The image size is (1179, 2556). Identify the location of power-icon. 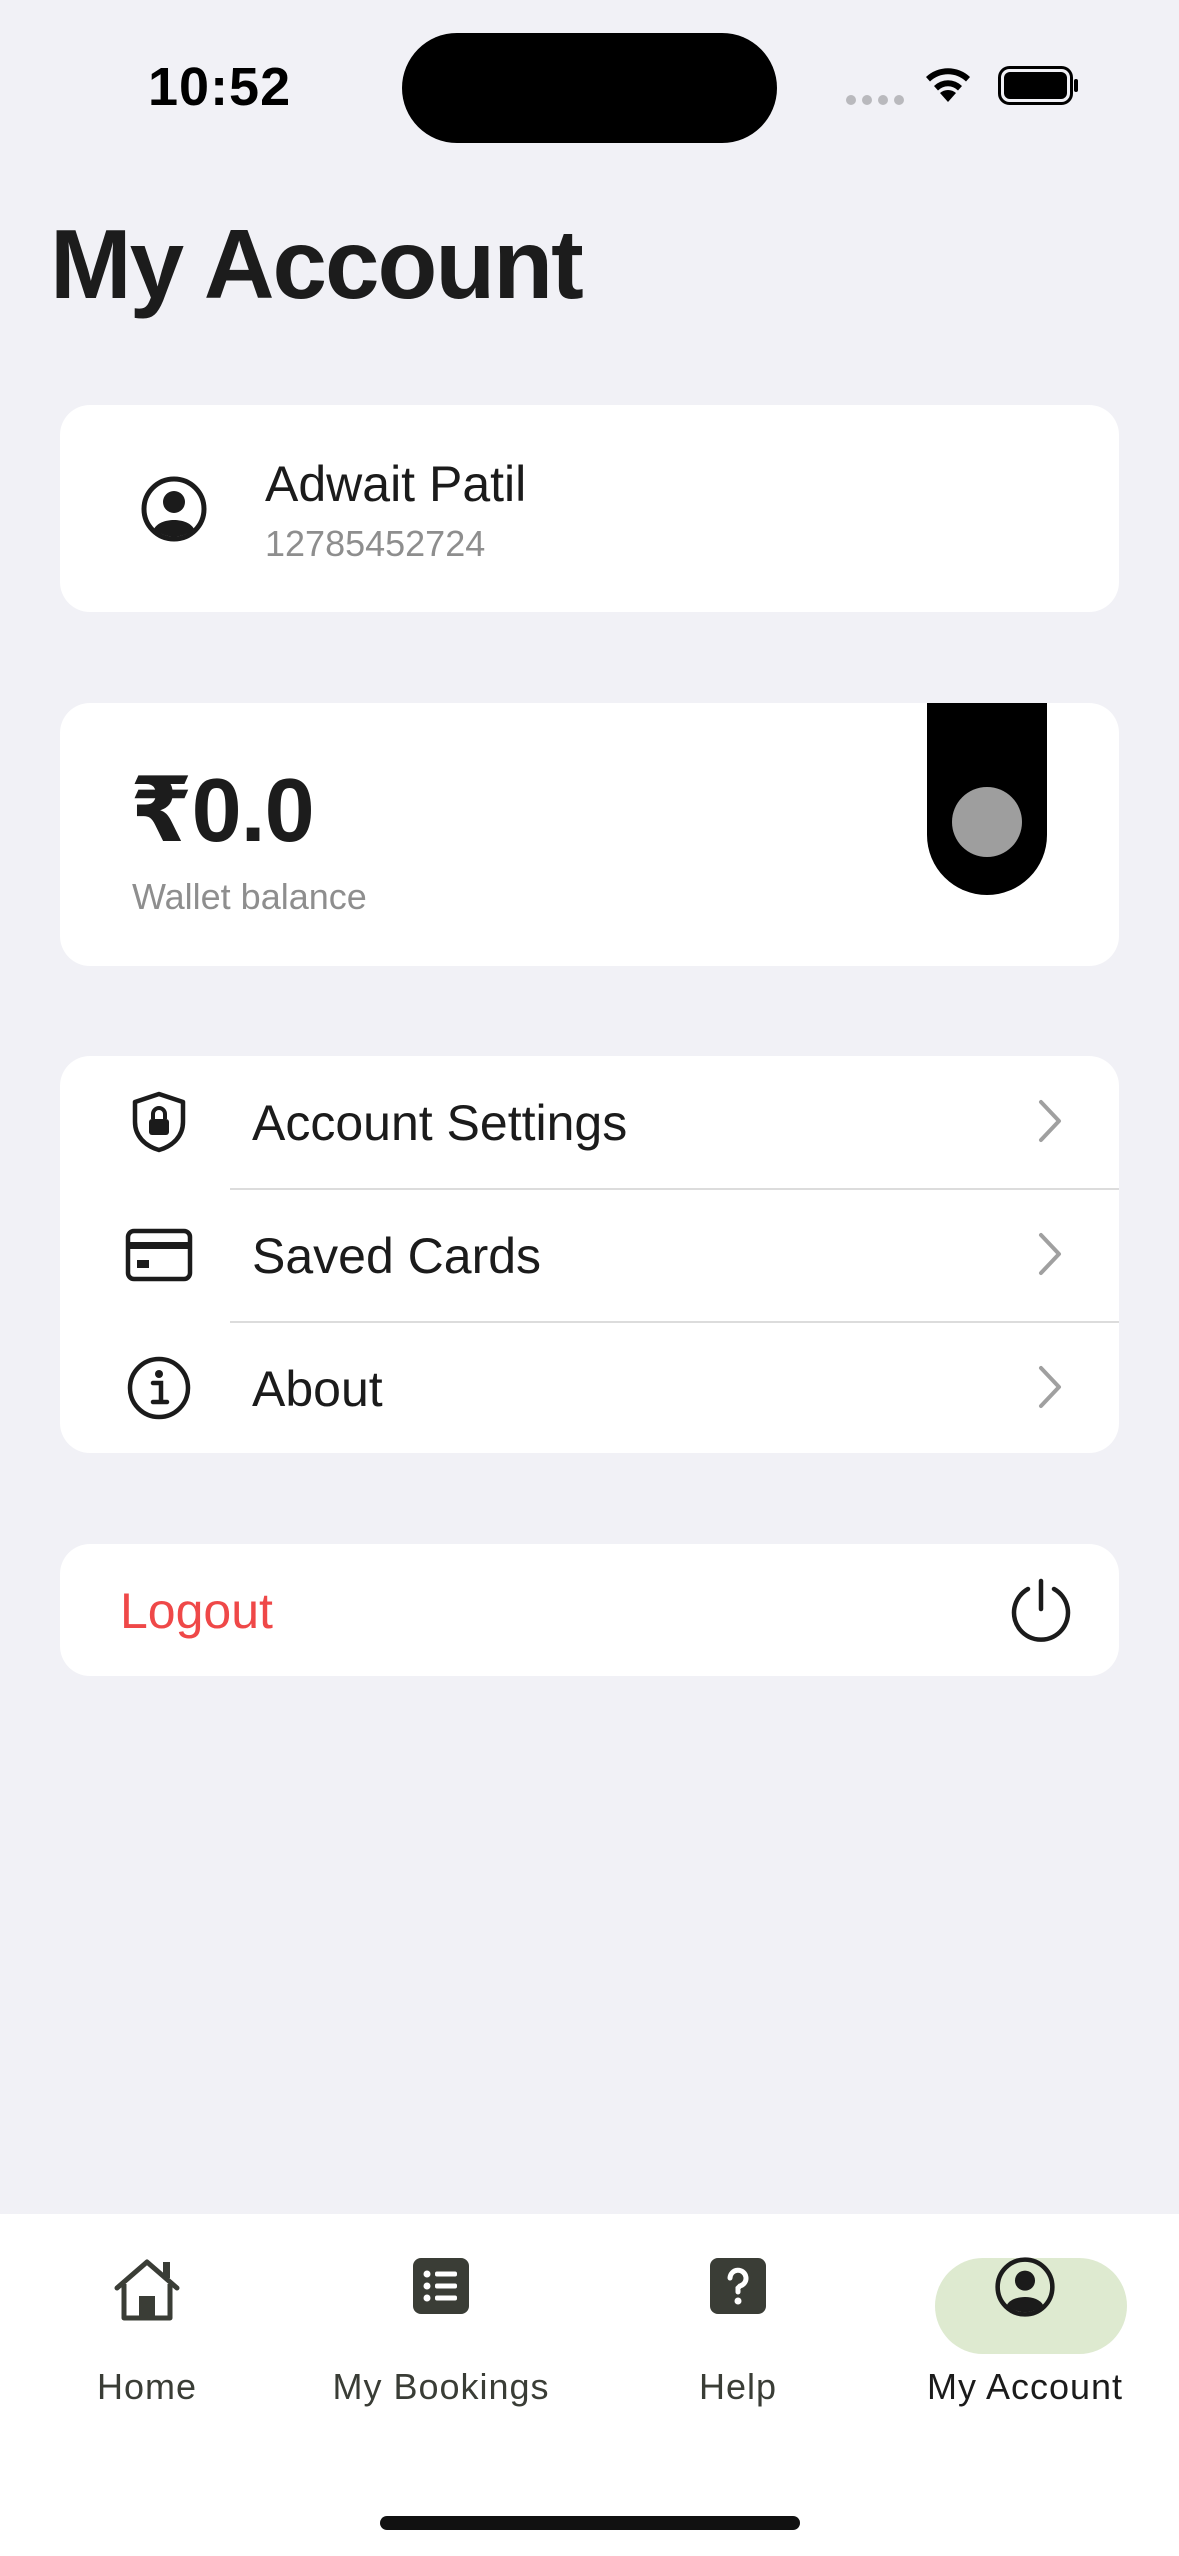
(1041, 1612).